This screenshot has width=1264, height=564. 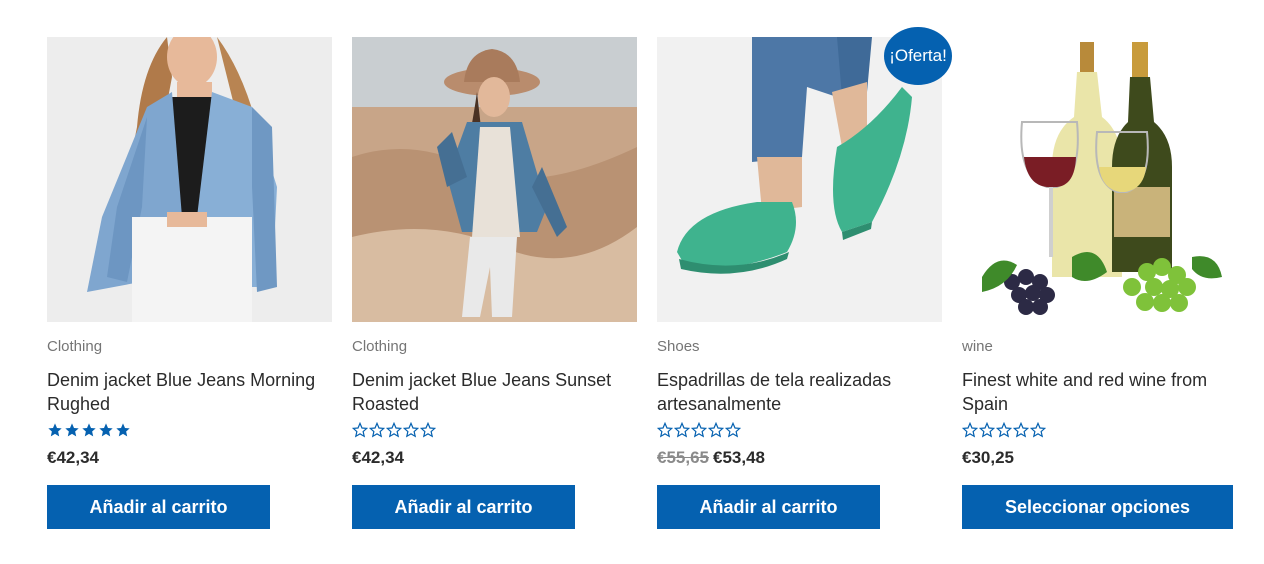 I want to click on product-price: €30,25, so click(x=1104, y=459).